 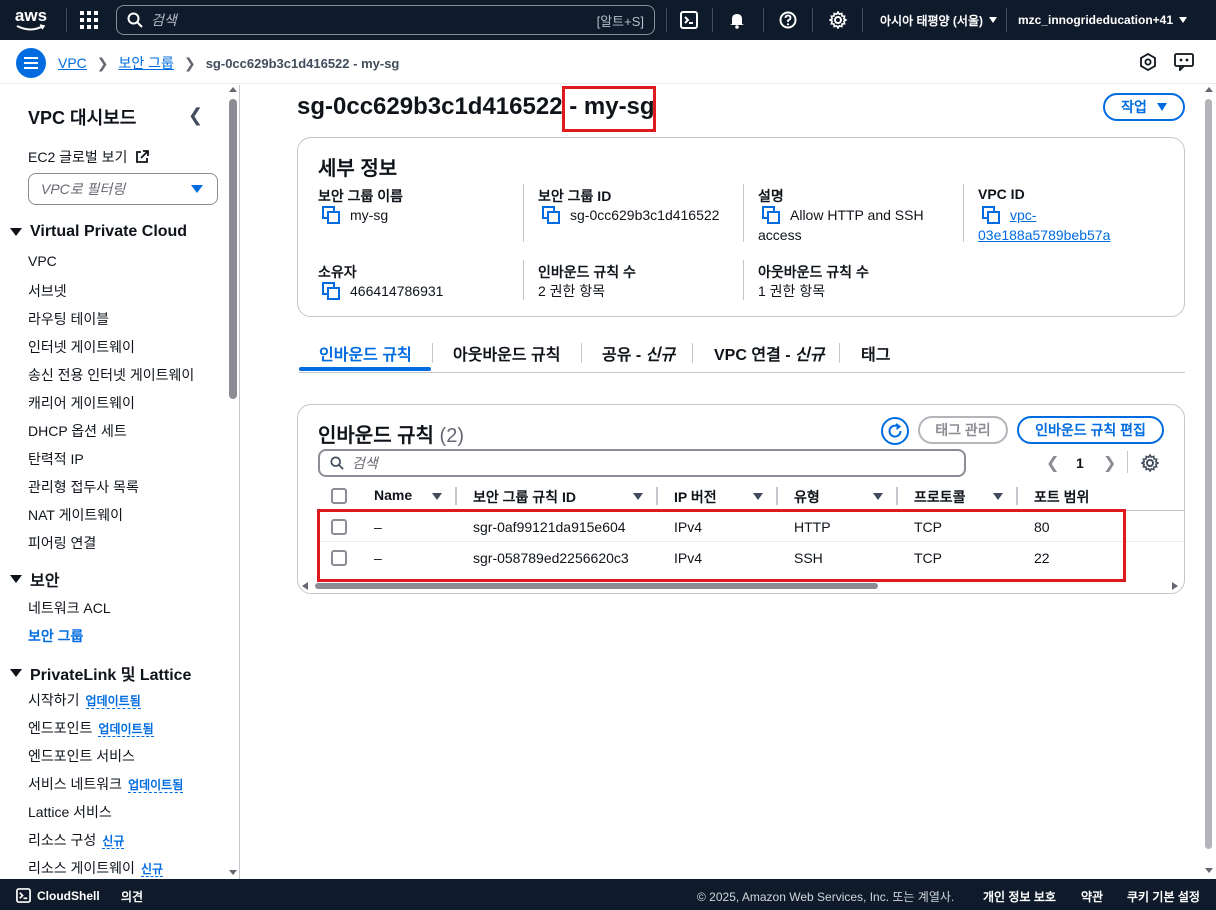 I want to click on sidebar-item-route-tables: 라우팅 테이블, so click(x=68, y=319).